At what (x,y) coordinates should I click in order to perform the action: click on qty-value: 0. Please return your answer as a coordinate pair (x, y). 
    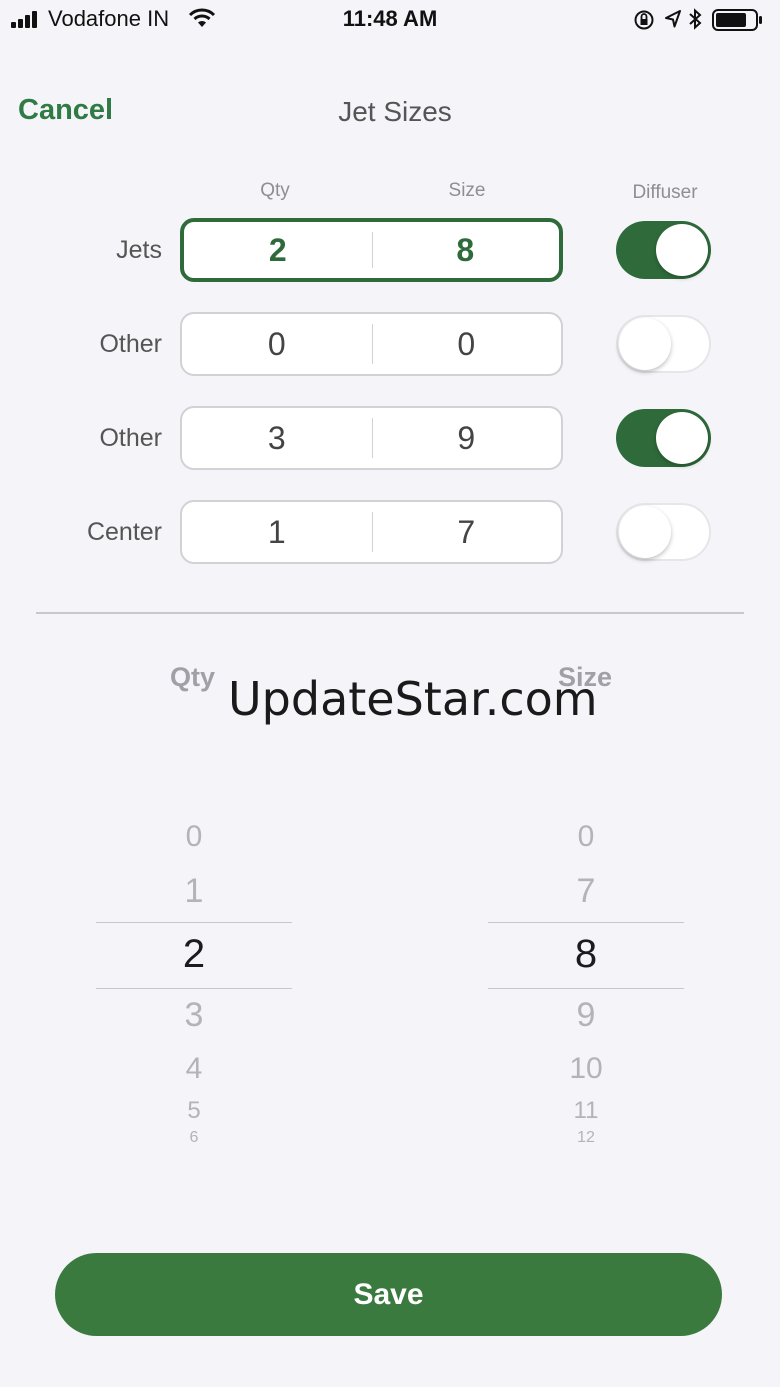
    Looking at the image, I should click on (277, 344).